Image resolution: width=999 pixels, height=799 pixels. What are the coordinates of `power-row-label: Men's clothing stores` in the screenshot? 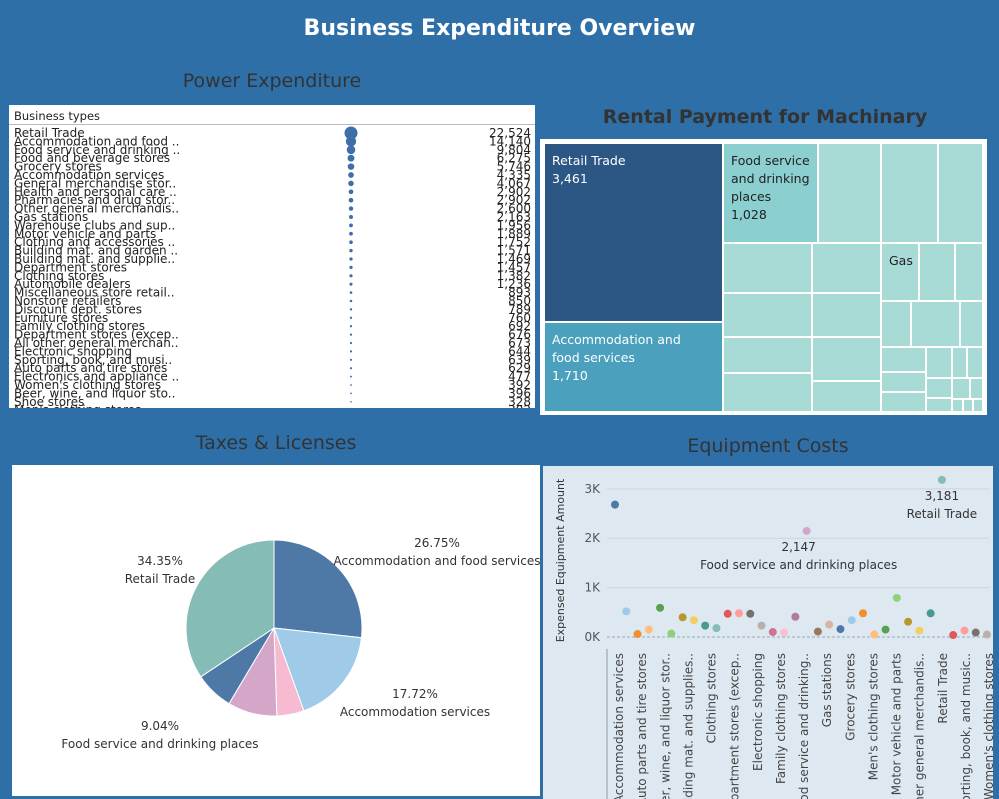 It's located at (77, 405).